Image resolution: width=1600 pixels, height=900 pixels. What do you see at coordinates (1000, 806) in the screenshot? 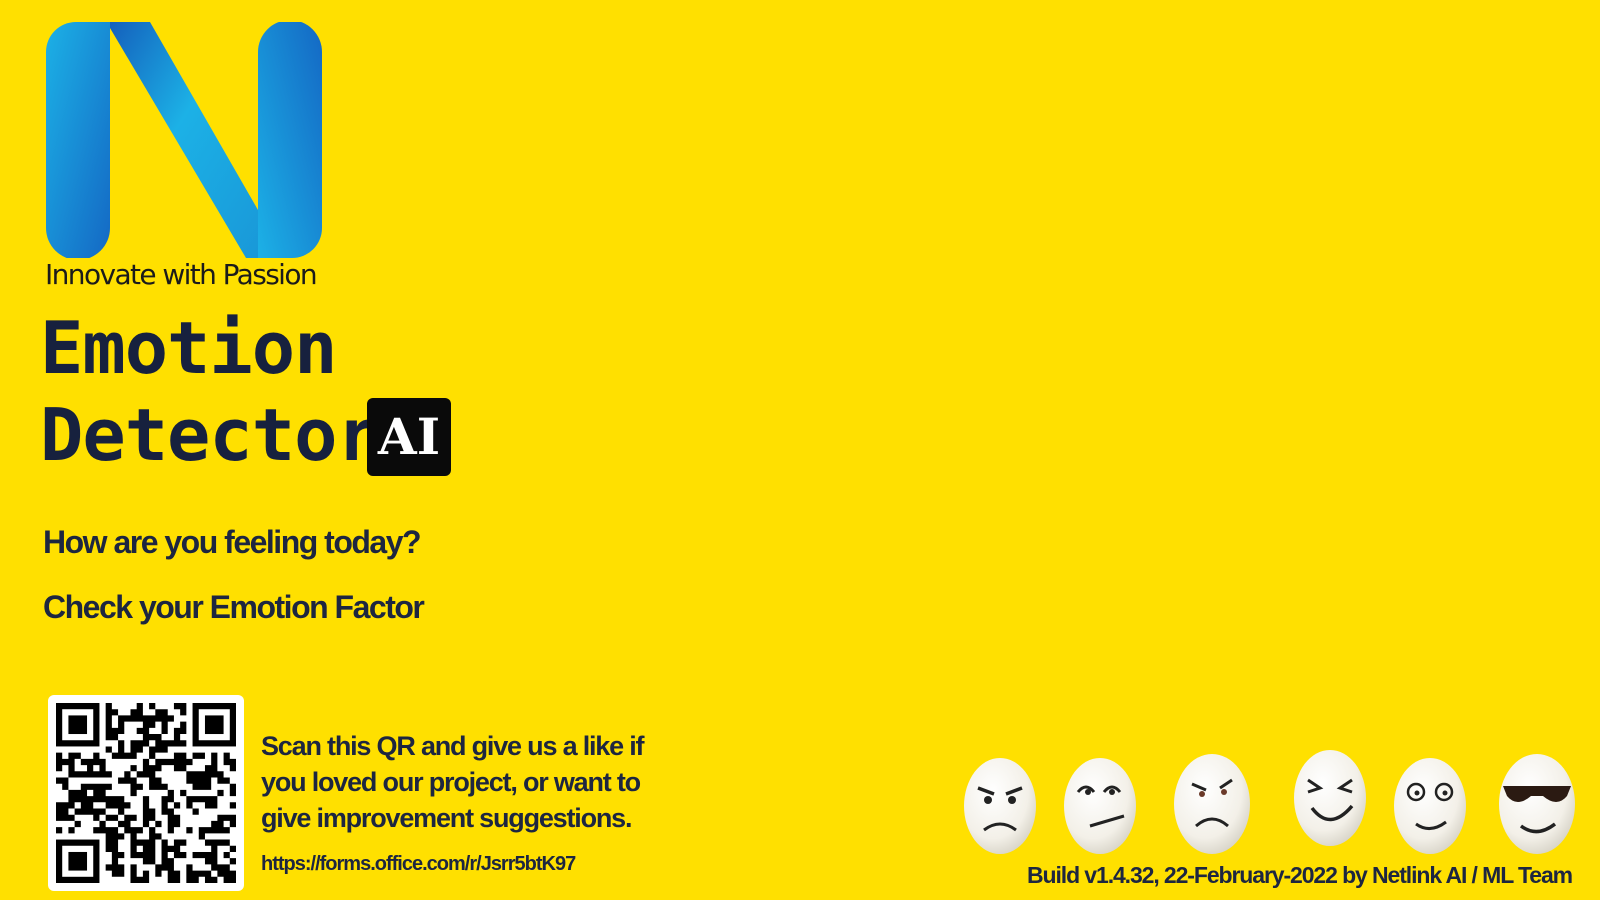
I see `angry-egg-icon` at bounding box center [1000, 806].